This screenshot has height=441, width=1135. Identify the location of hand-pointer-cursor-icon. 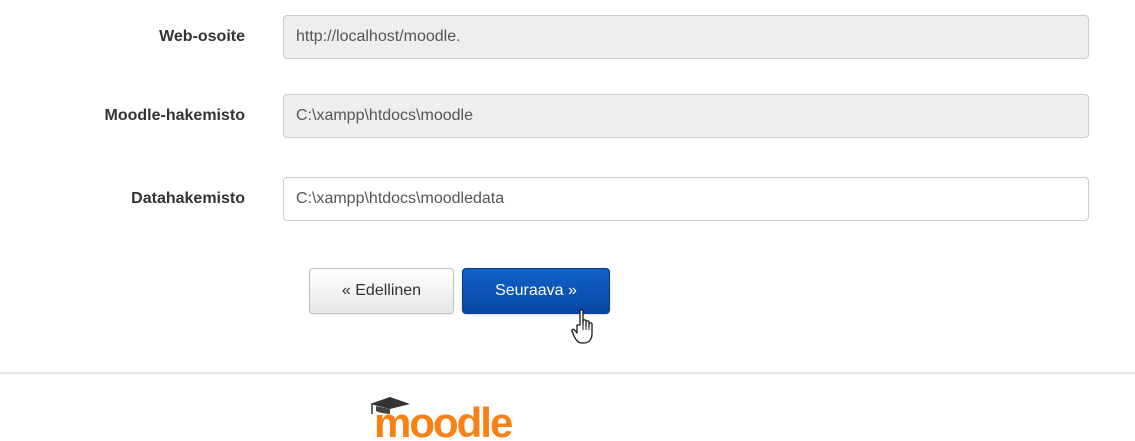
(582, 326).